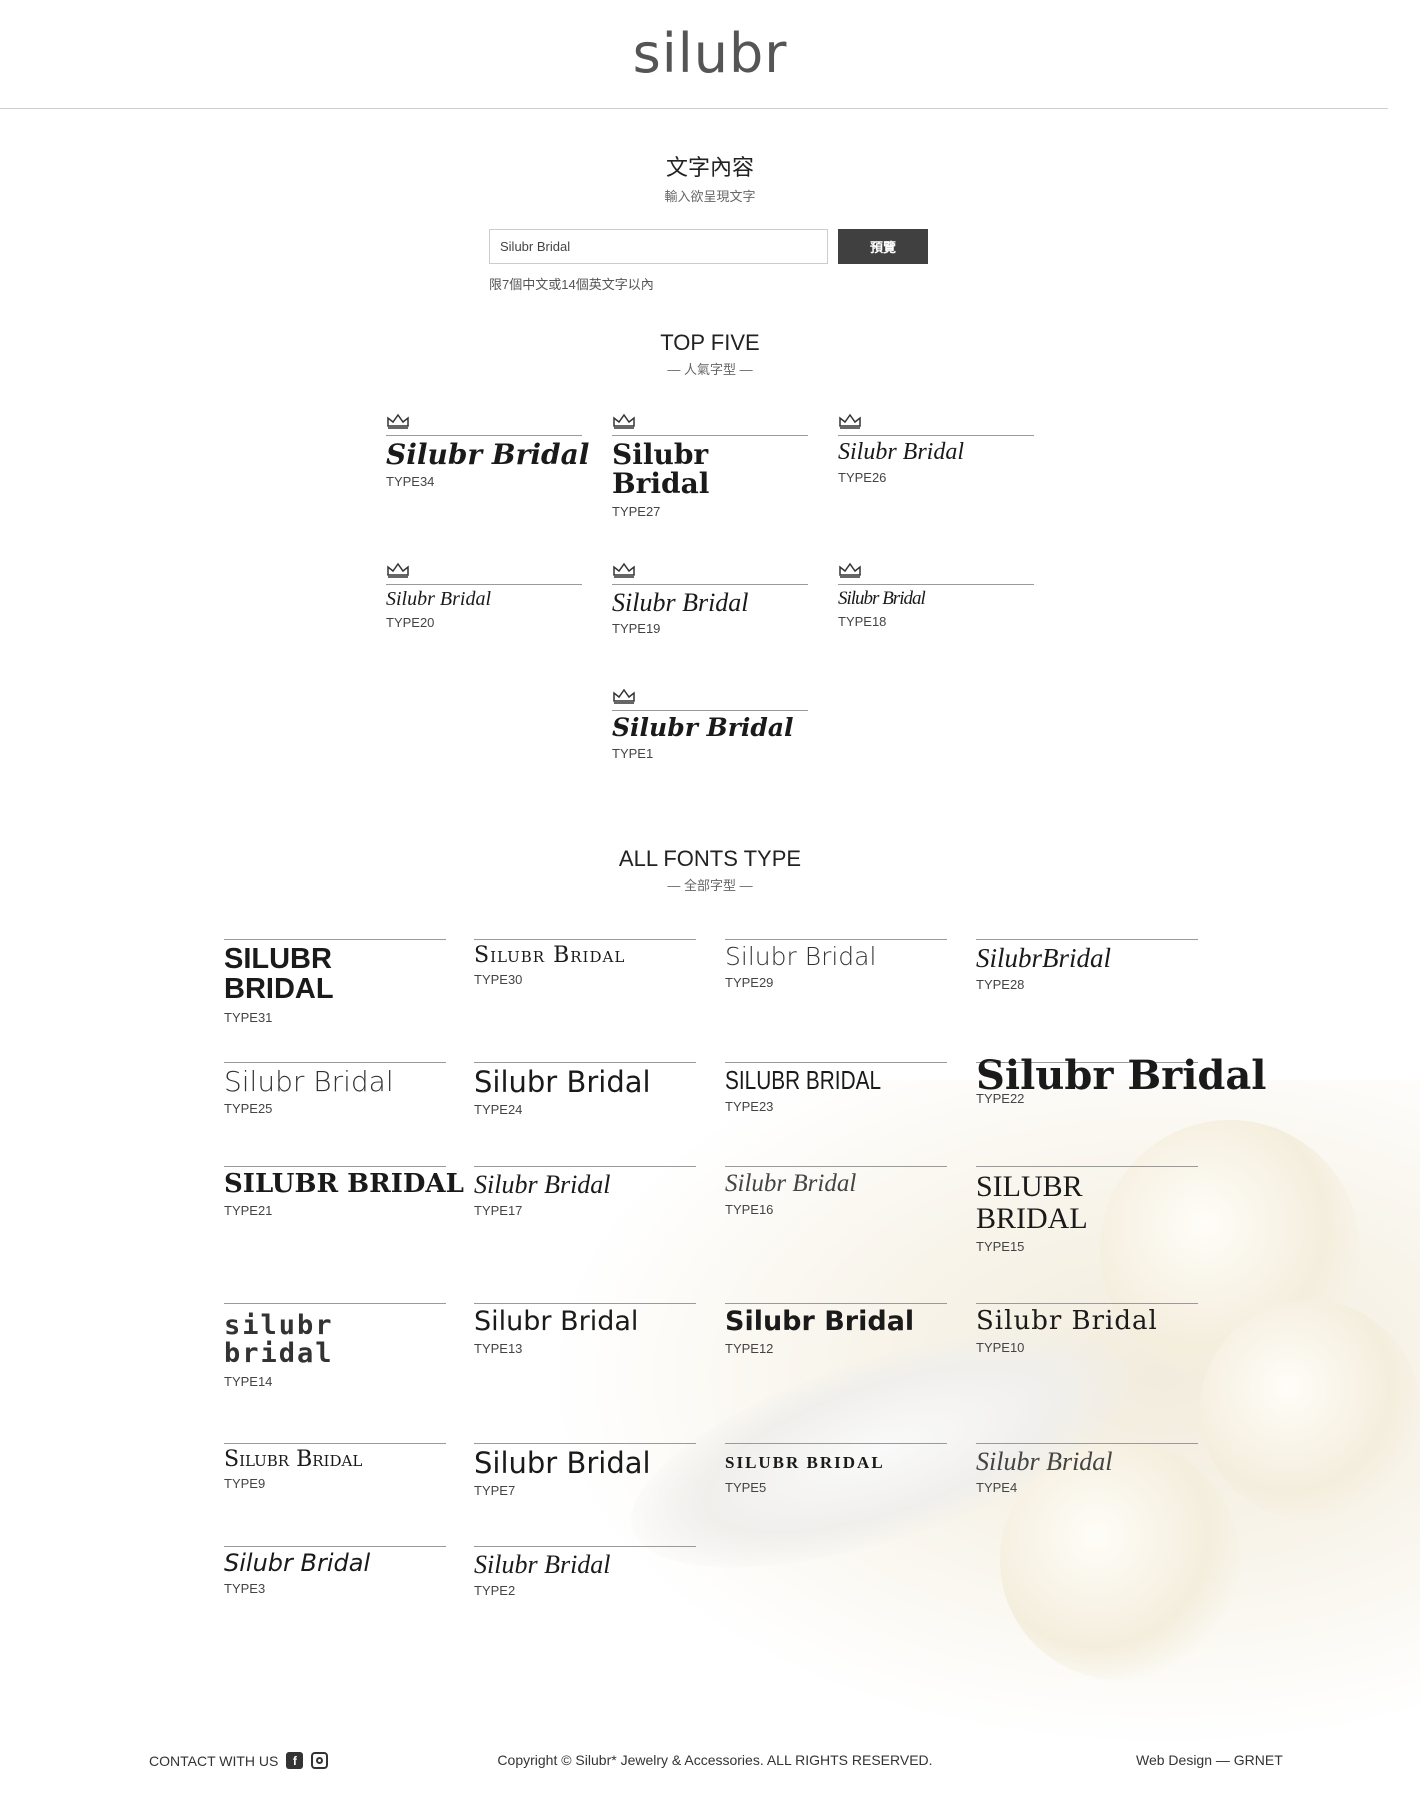 The image size is (1420, 1803). Describe the element at coordinates (836, 964) in the screenshot. I see `font-card: Silubr Bridal TYPE29` at that location.